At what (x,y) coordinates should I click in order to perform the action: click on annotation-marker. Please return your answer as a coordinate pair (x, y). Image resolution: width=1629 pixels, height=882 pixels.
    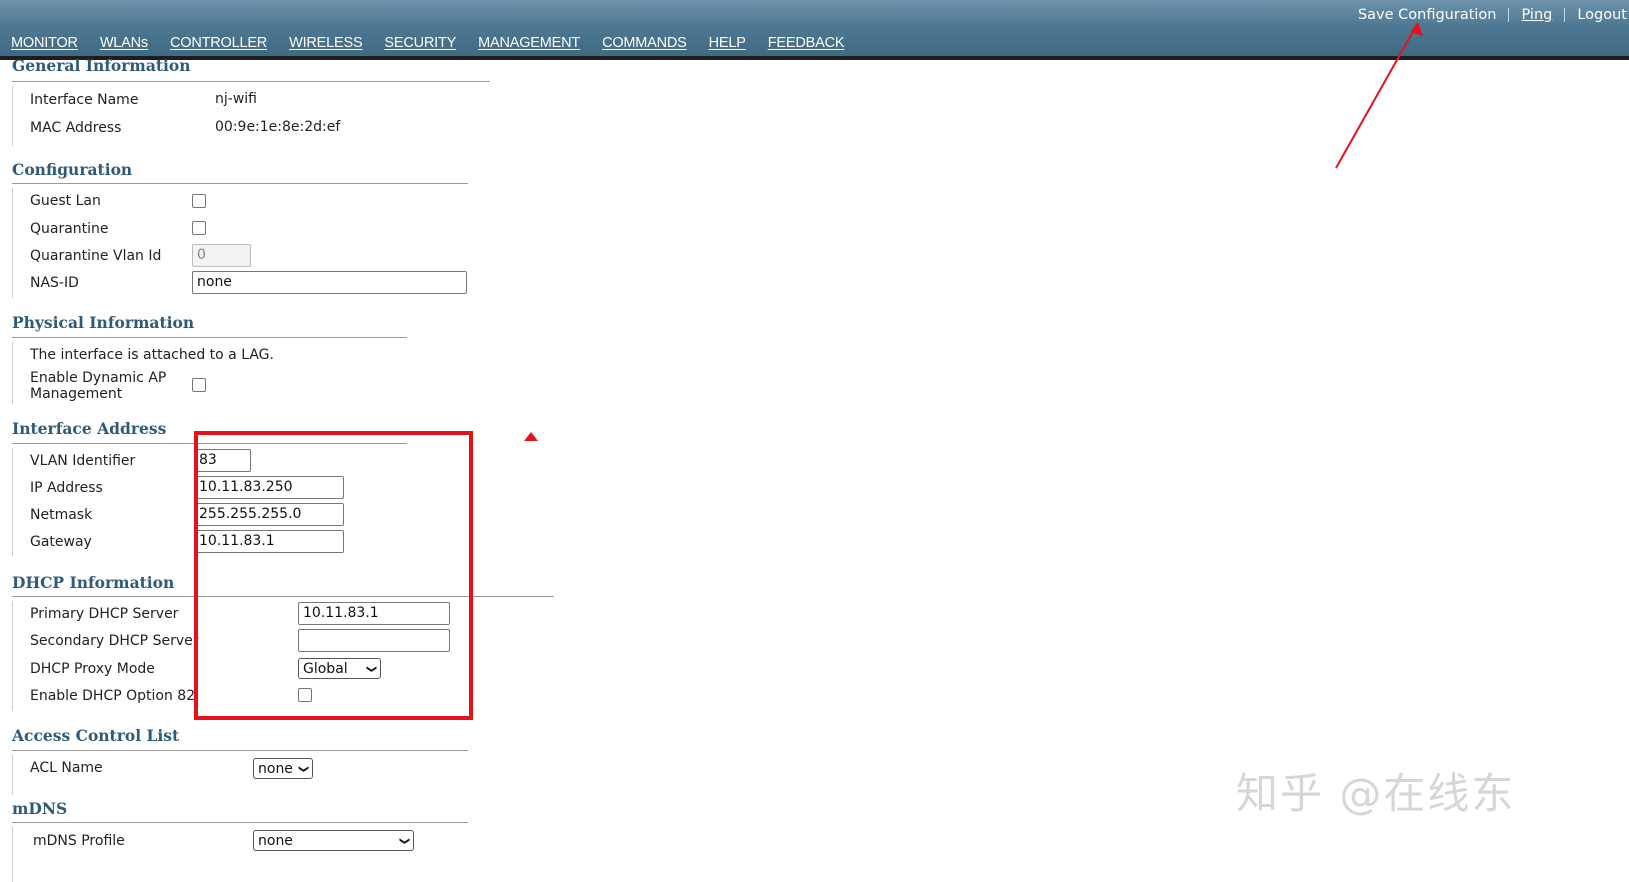
    Looking at the image, I should click on (531, 436).